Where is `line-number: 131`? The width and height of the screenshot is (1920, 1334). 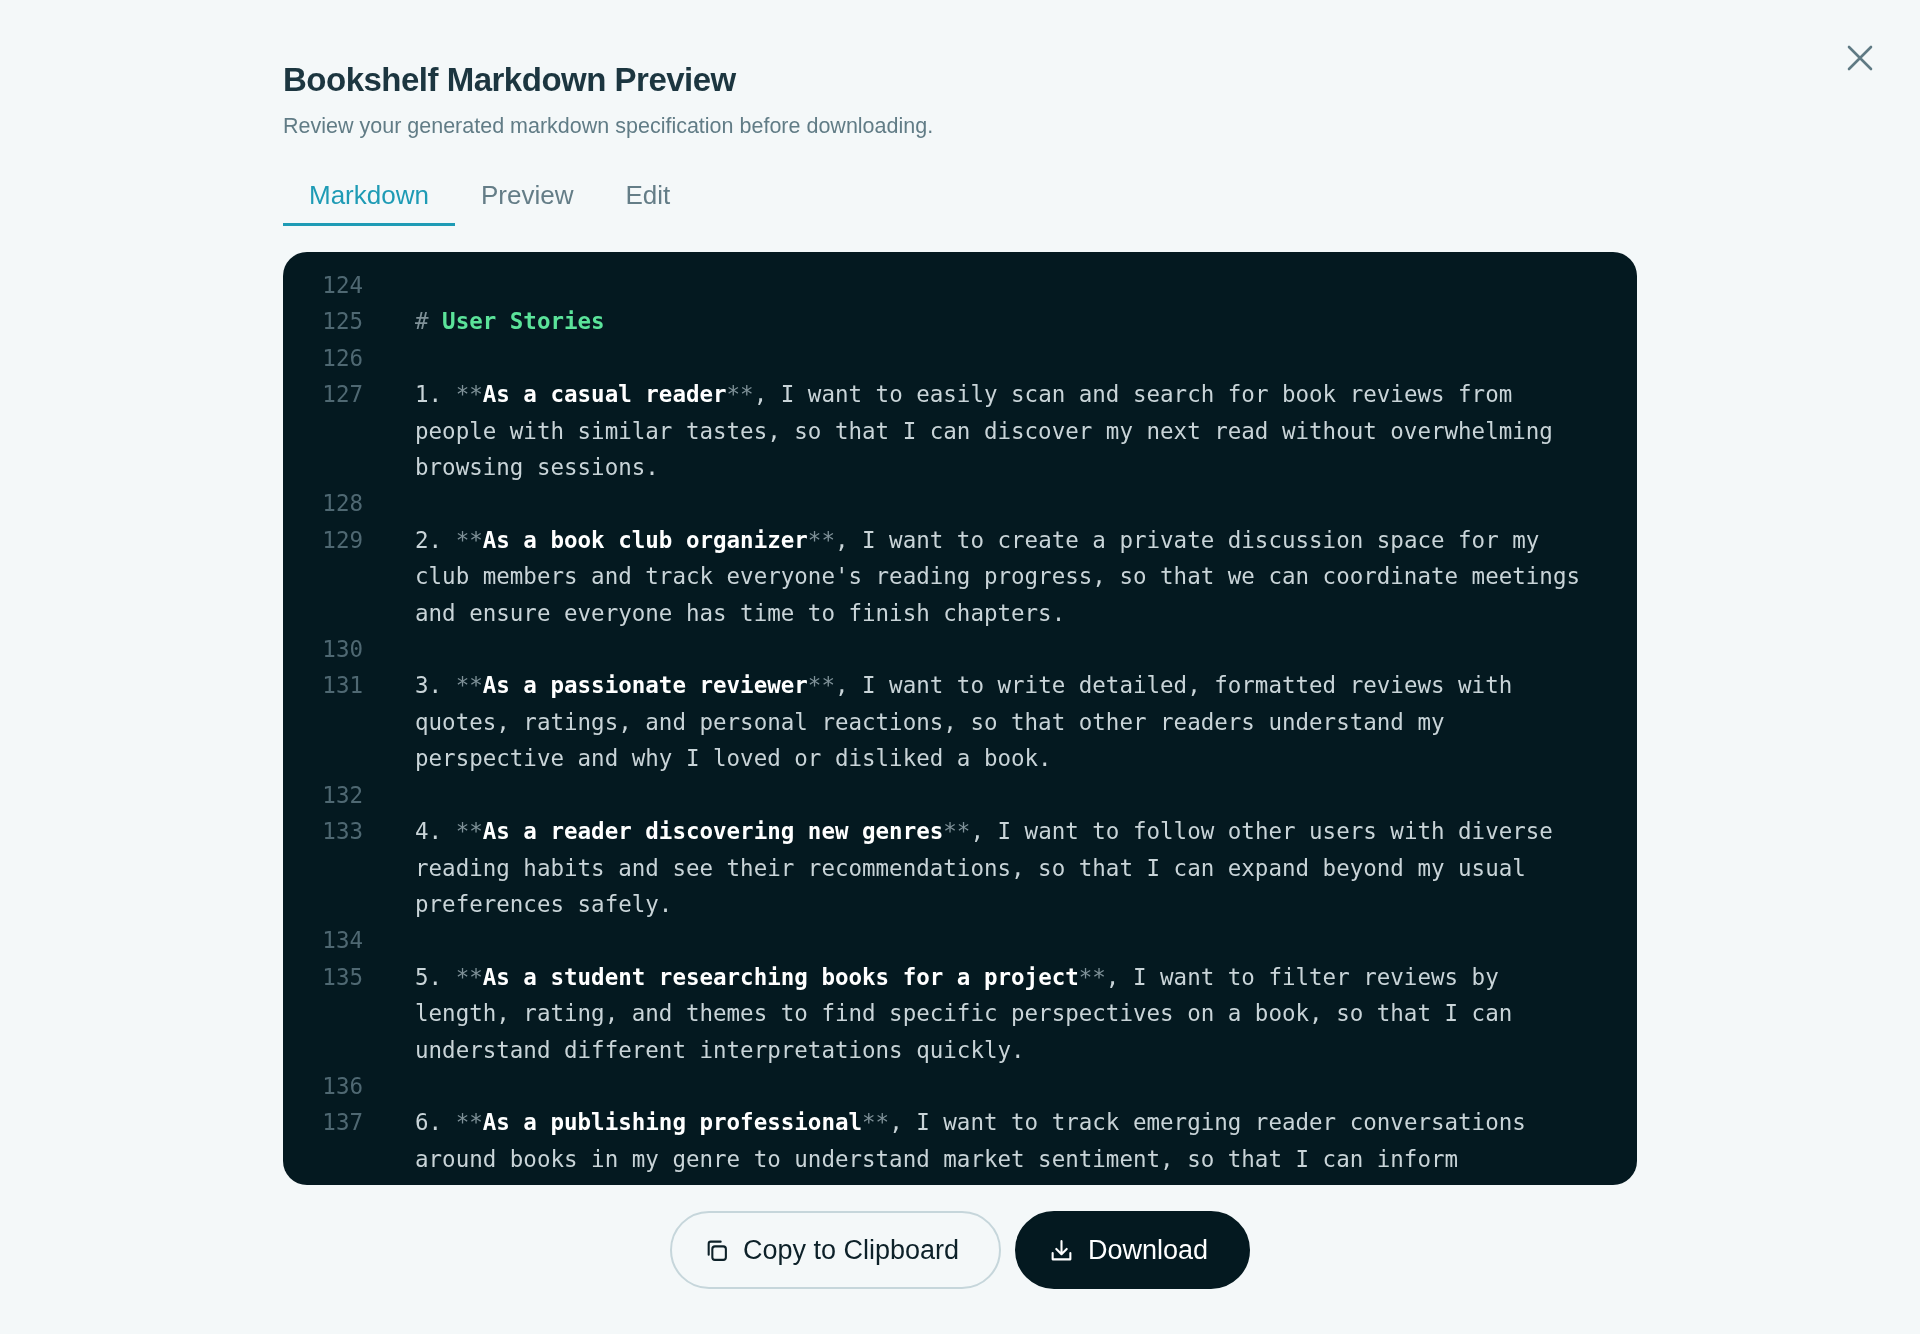
line-number: 131 is located at coordinates (342, 686).